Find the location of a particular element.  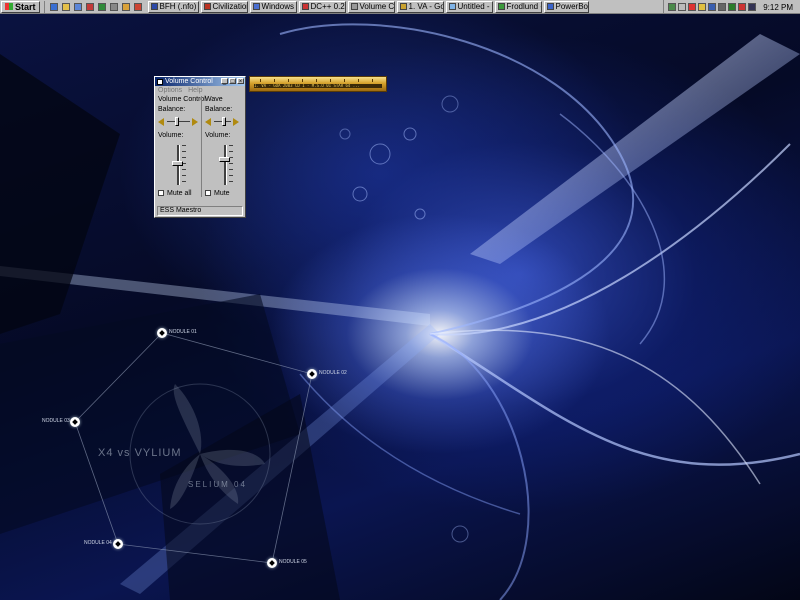

close-button: × is located at coordinates (240, 81).